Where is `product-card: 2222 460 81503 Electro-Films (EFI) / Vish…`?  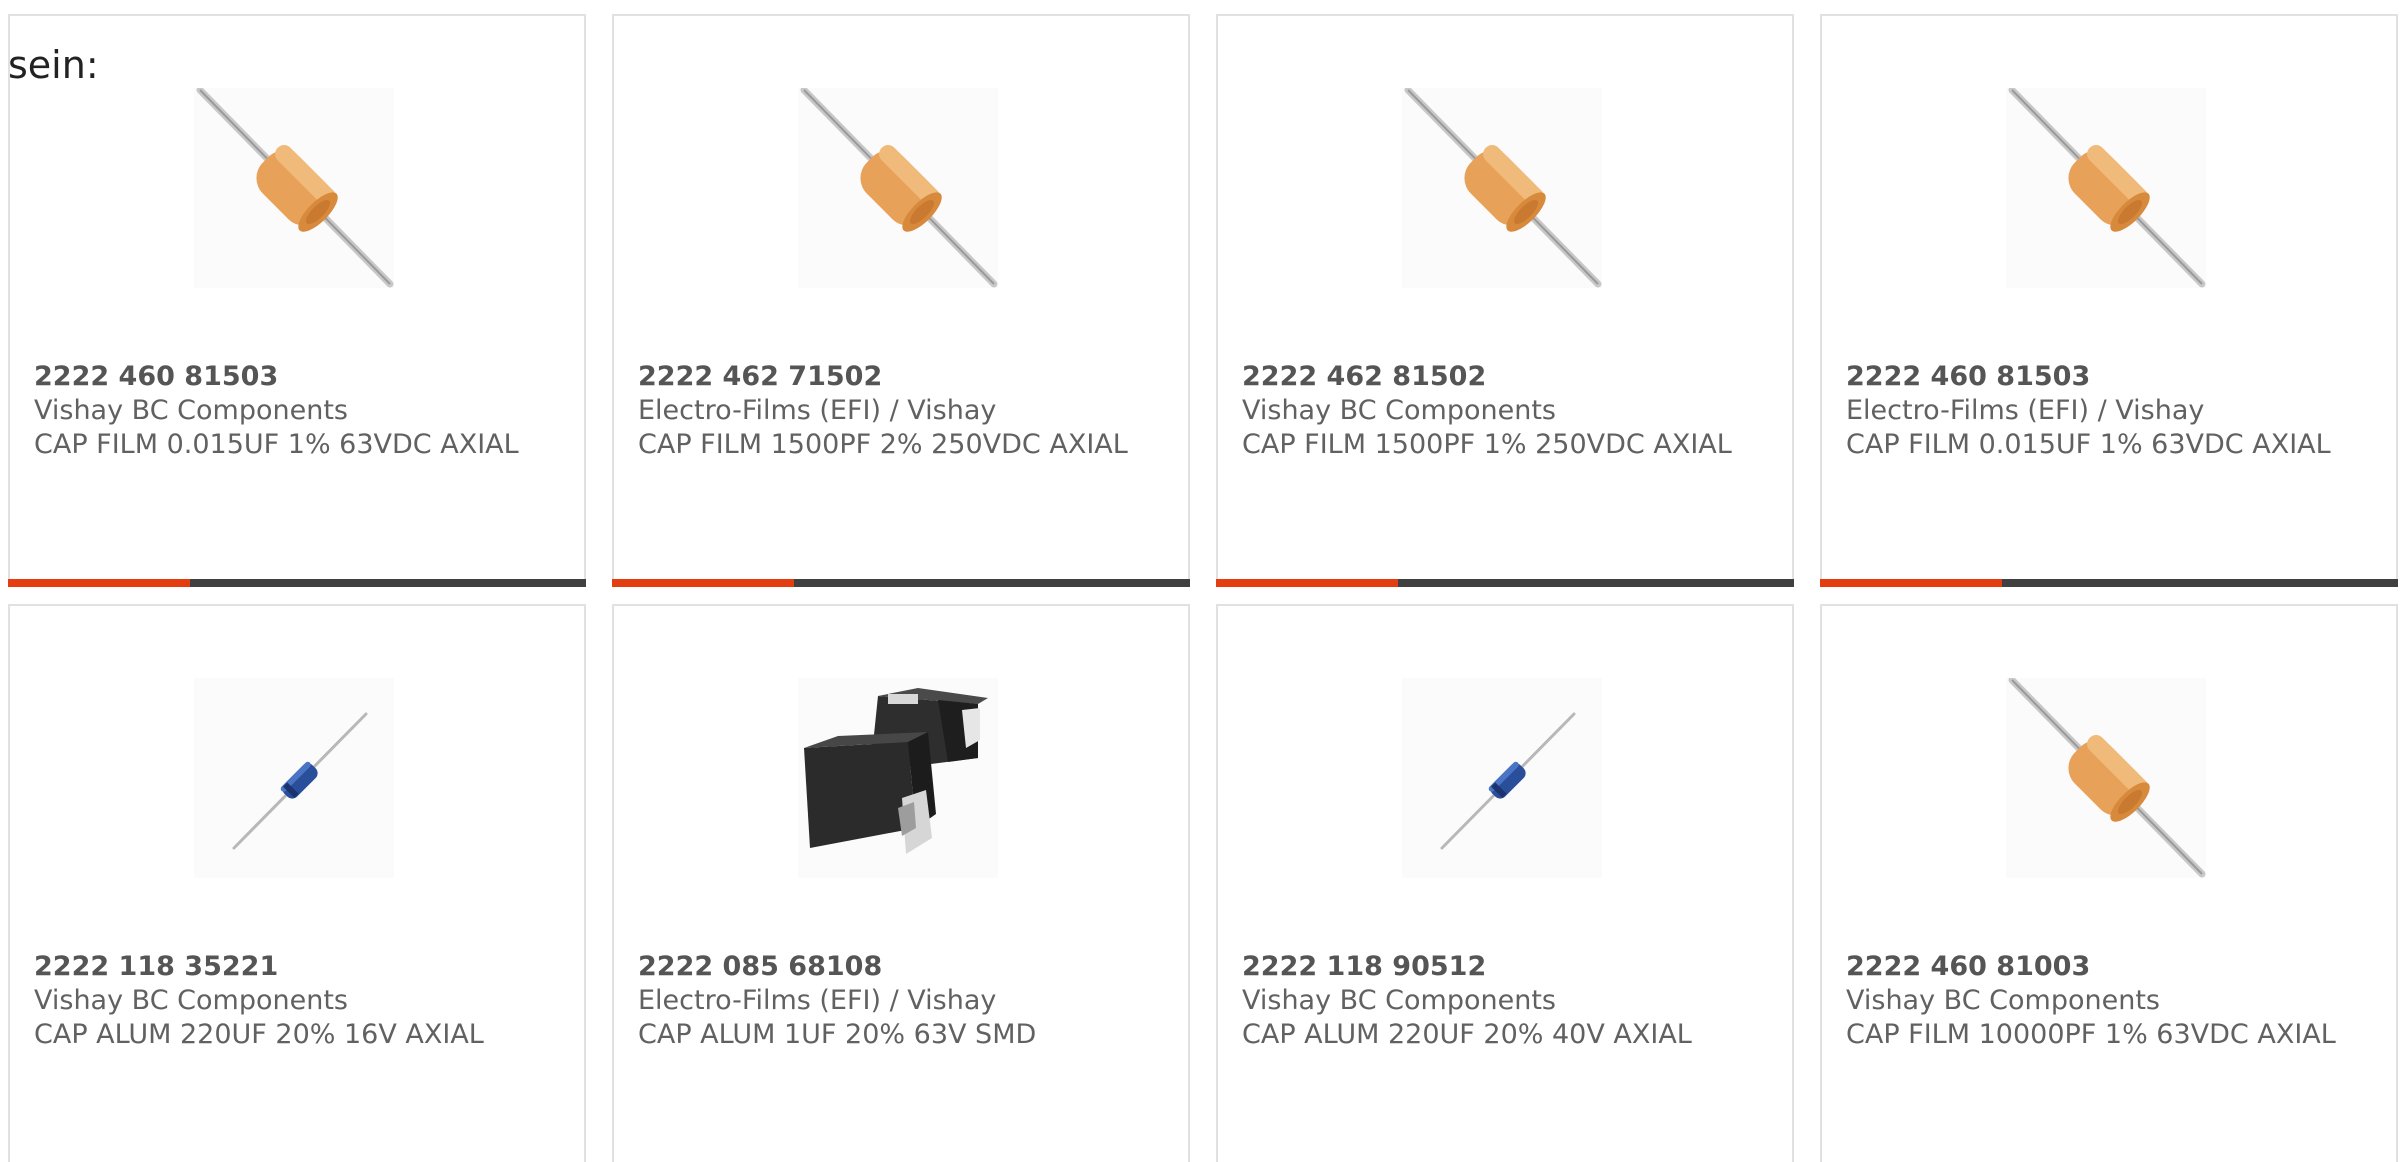
product-card: 2222 460 81503 Electro-Films (EFI) / Vish… is located at coordinates (2109, 300).